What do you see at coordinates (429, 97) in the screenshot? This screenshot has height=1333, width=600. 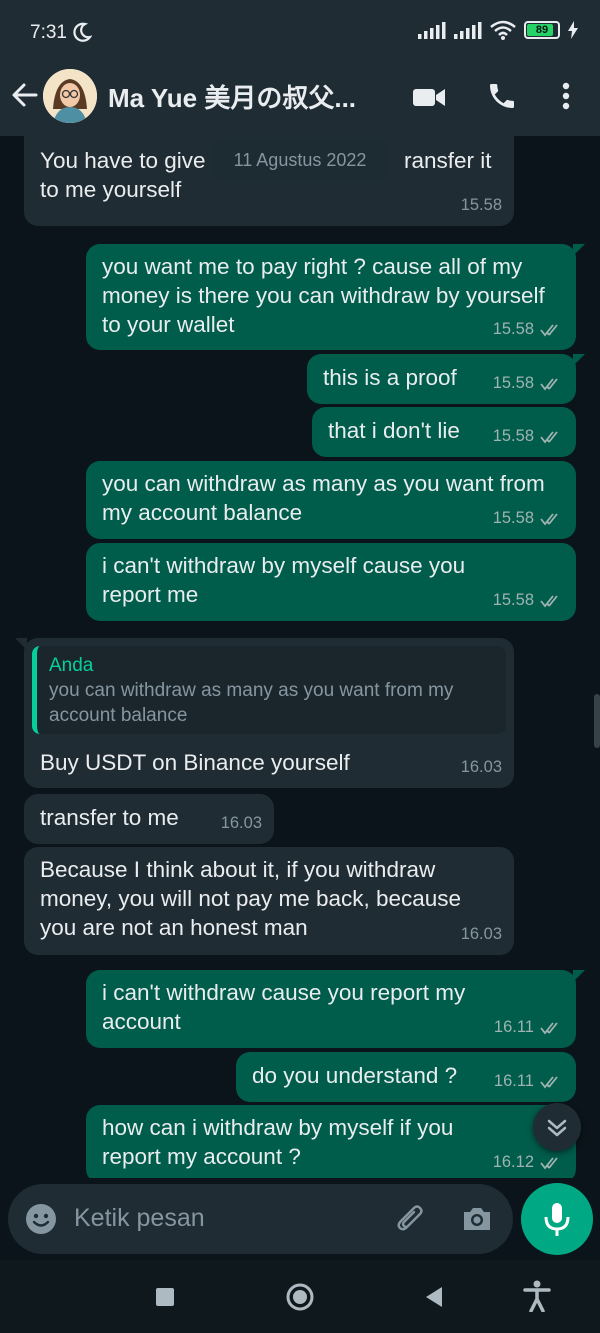 I see `video-call-icon` at bounding box center [429, 97].